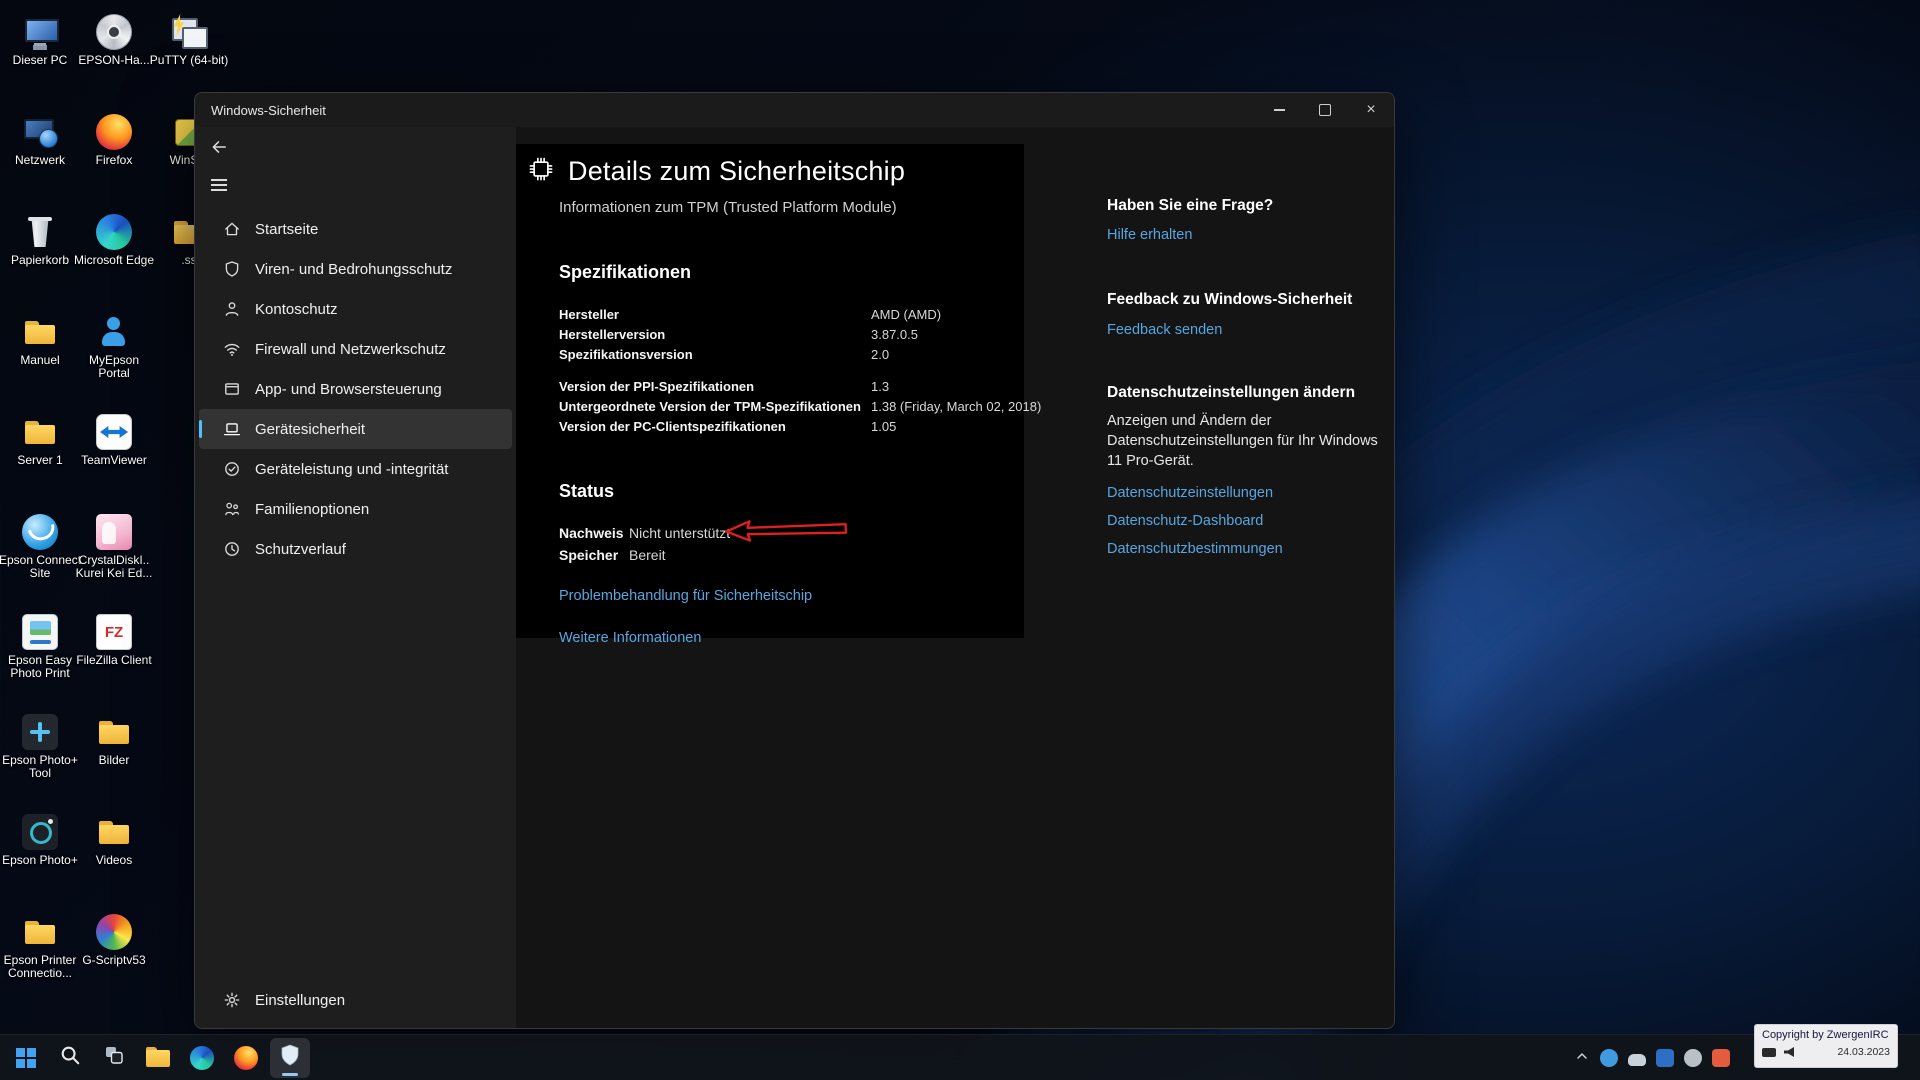 Image resolution: width=1920 pixels, height=1080 pixels. I want to click on watermark-text: Copyright by ZwergenIRC, so click(1825, 1035).